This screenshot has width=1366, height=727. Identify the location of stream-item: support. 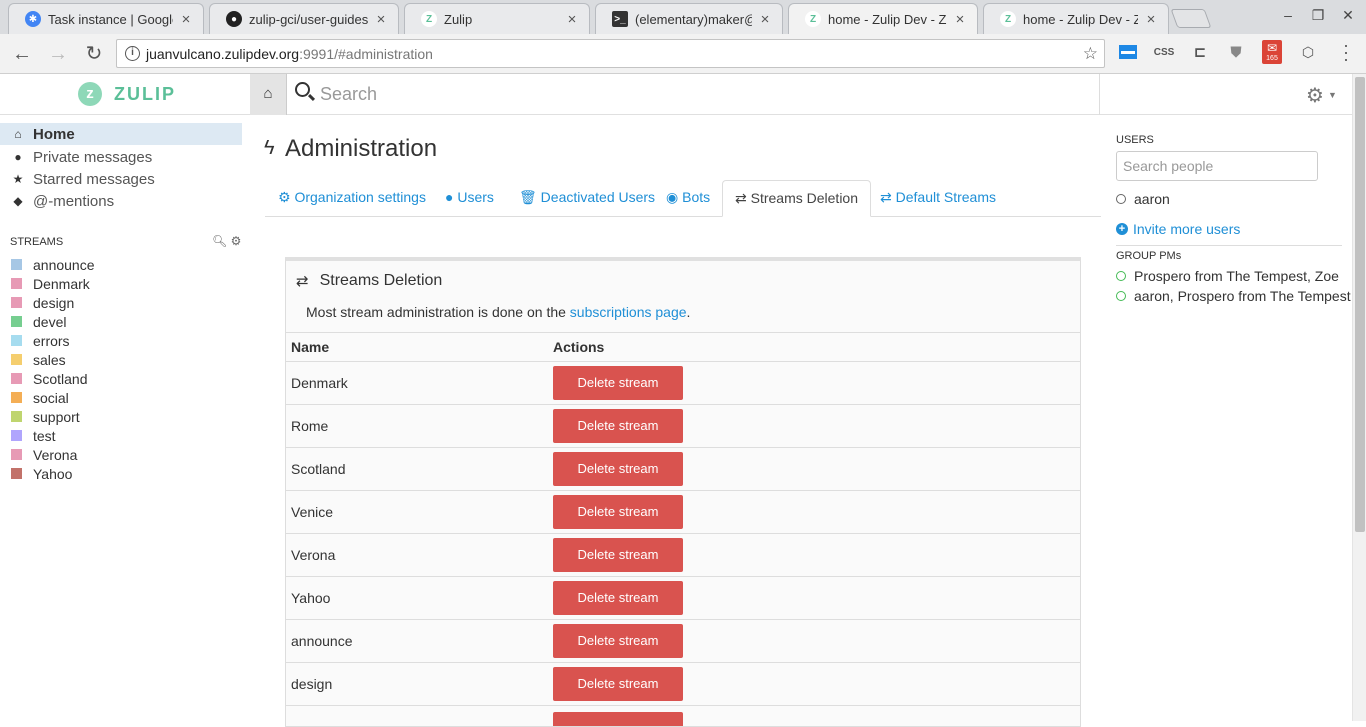
(45, 416).